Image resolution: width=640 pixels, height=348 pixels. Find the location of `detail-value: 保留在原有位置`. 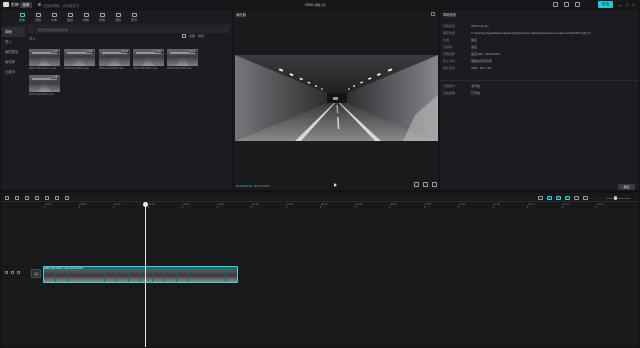

detail-value: 保留在原有位置 is located at coordinates (482, 61).